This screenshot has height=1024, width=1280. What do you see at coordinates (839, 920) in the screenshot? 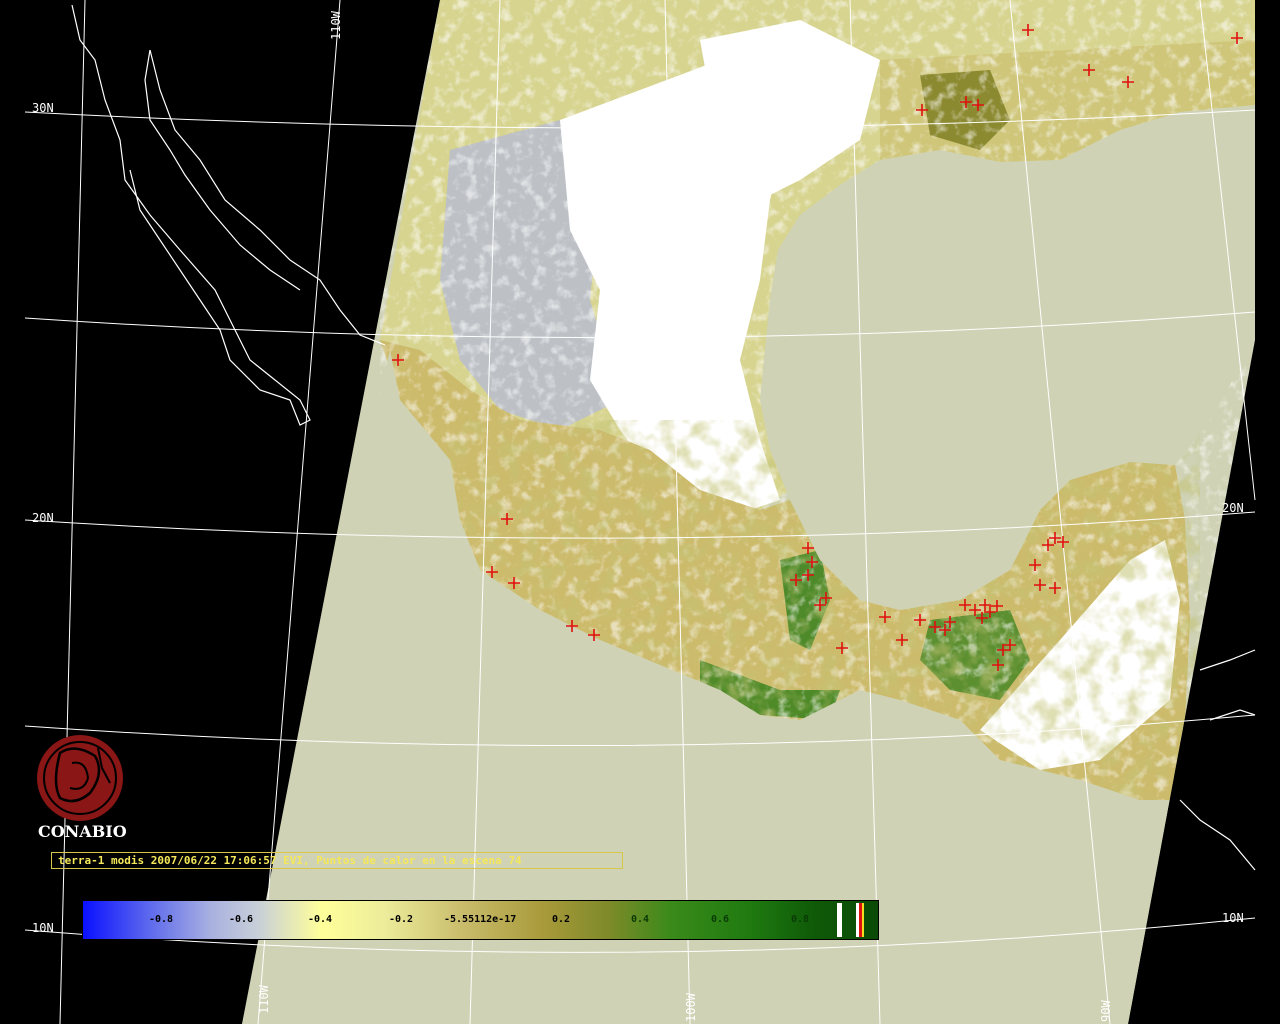
I see `cloud-mark` at bounding box center [839, 920].